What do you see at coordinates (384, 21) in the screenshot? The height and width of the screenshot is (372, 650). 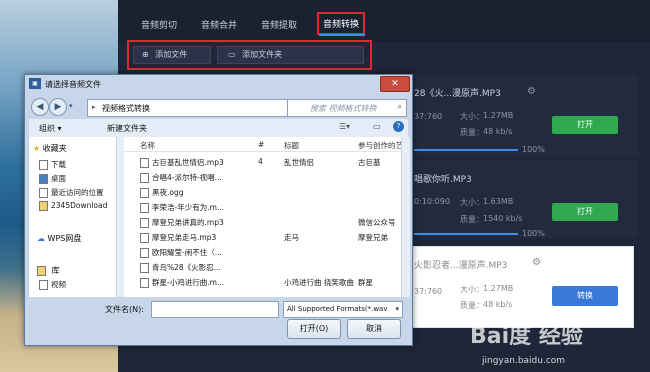 I see `app-tab-bar` at bounding box center [384, 21].